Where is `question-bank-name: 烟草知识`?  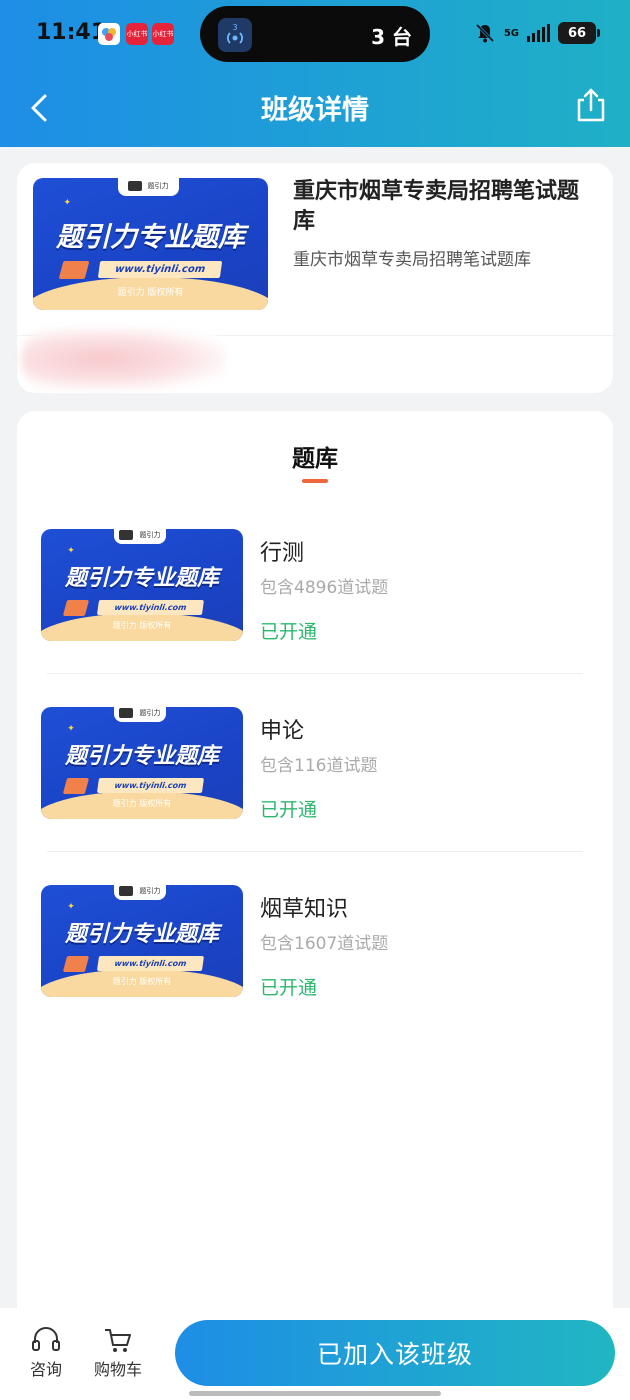 question-bank-name: 烟草知识 is located at coordinates (304, 909).